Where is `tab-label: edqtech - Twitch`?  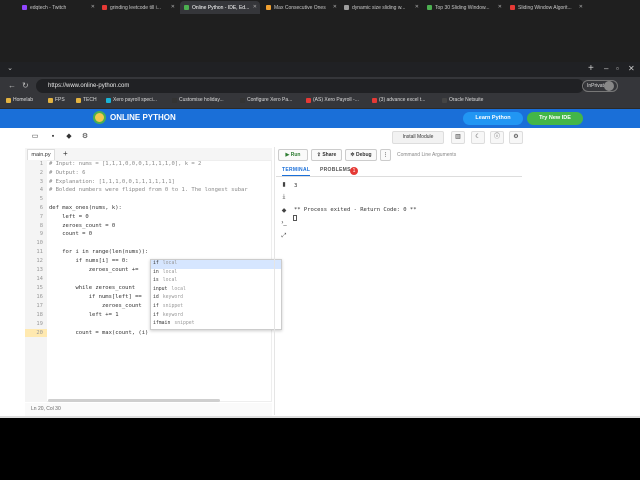
tab-label: edqtech - Twitch is located at coordinates (48, 7).